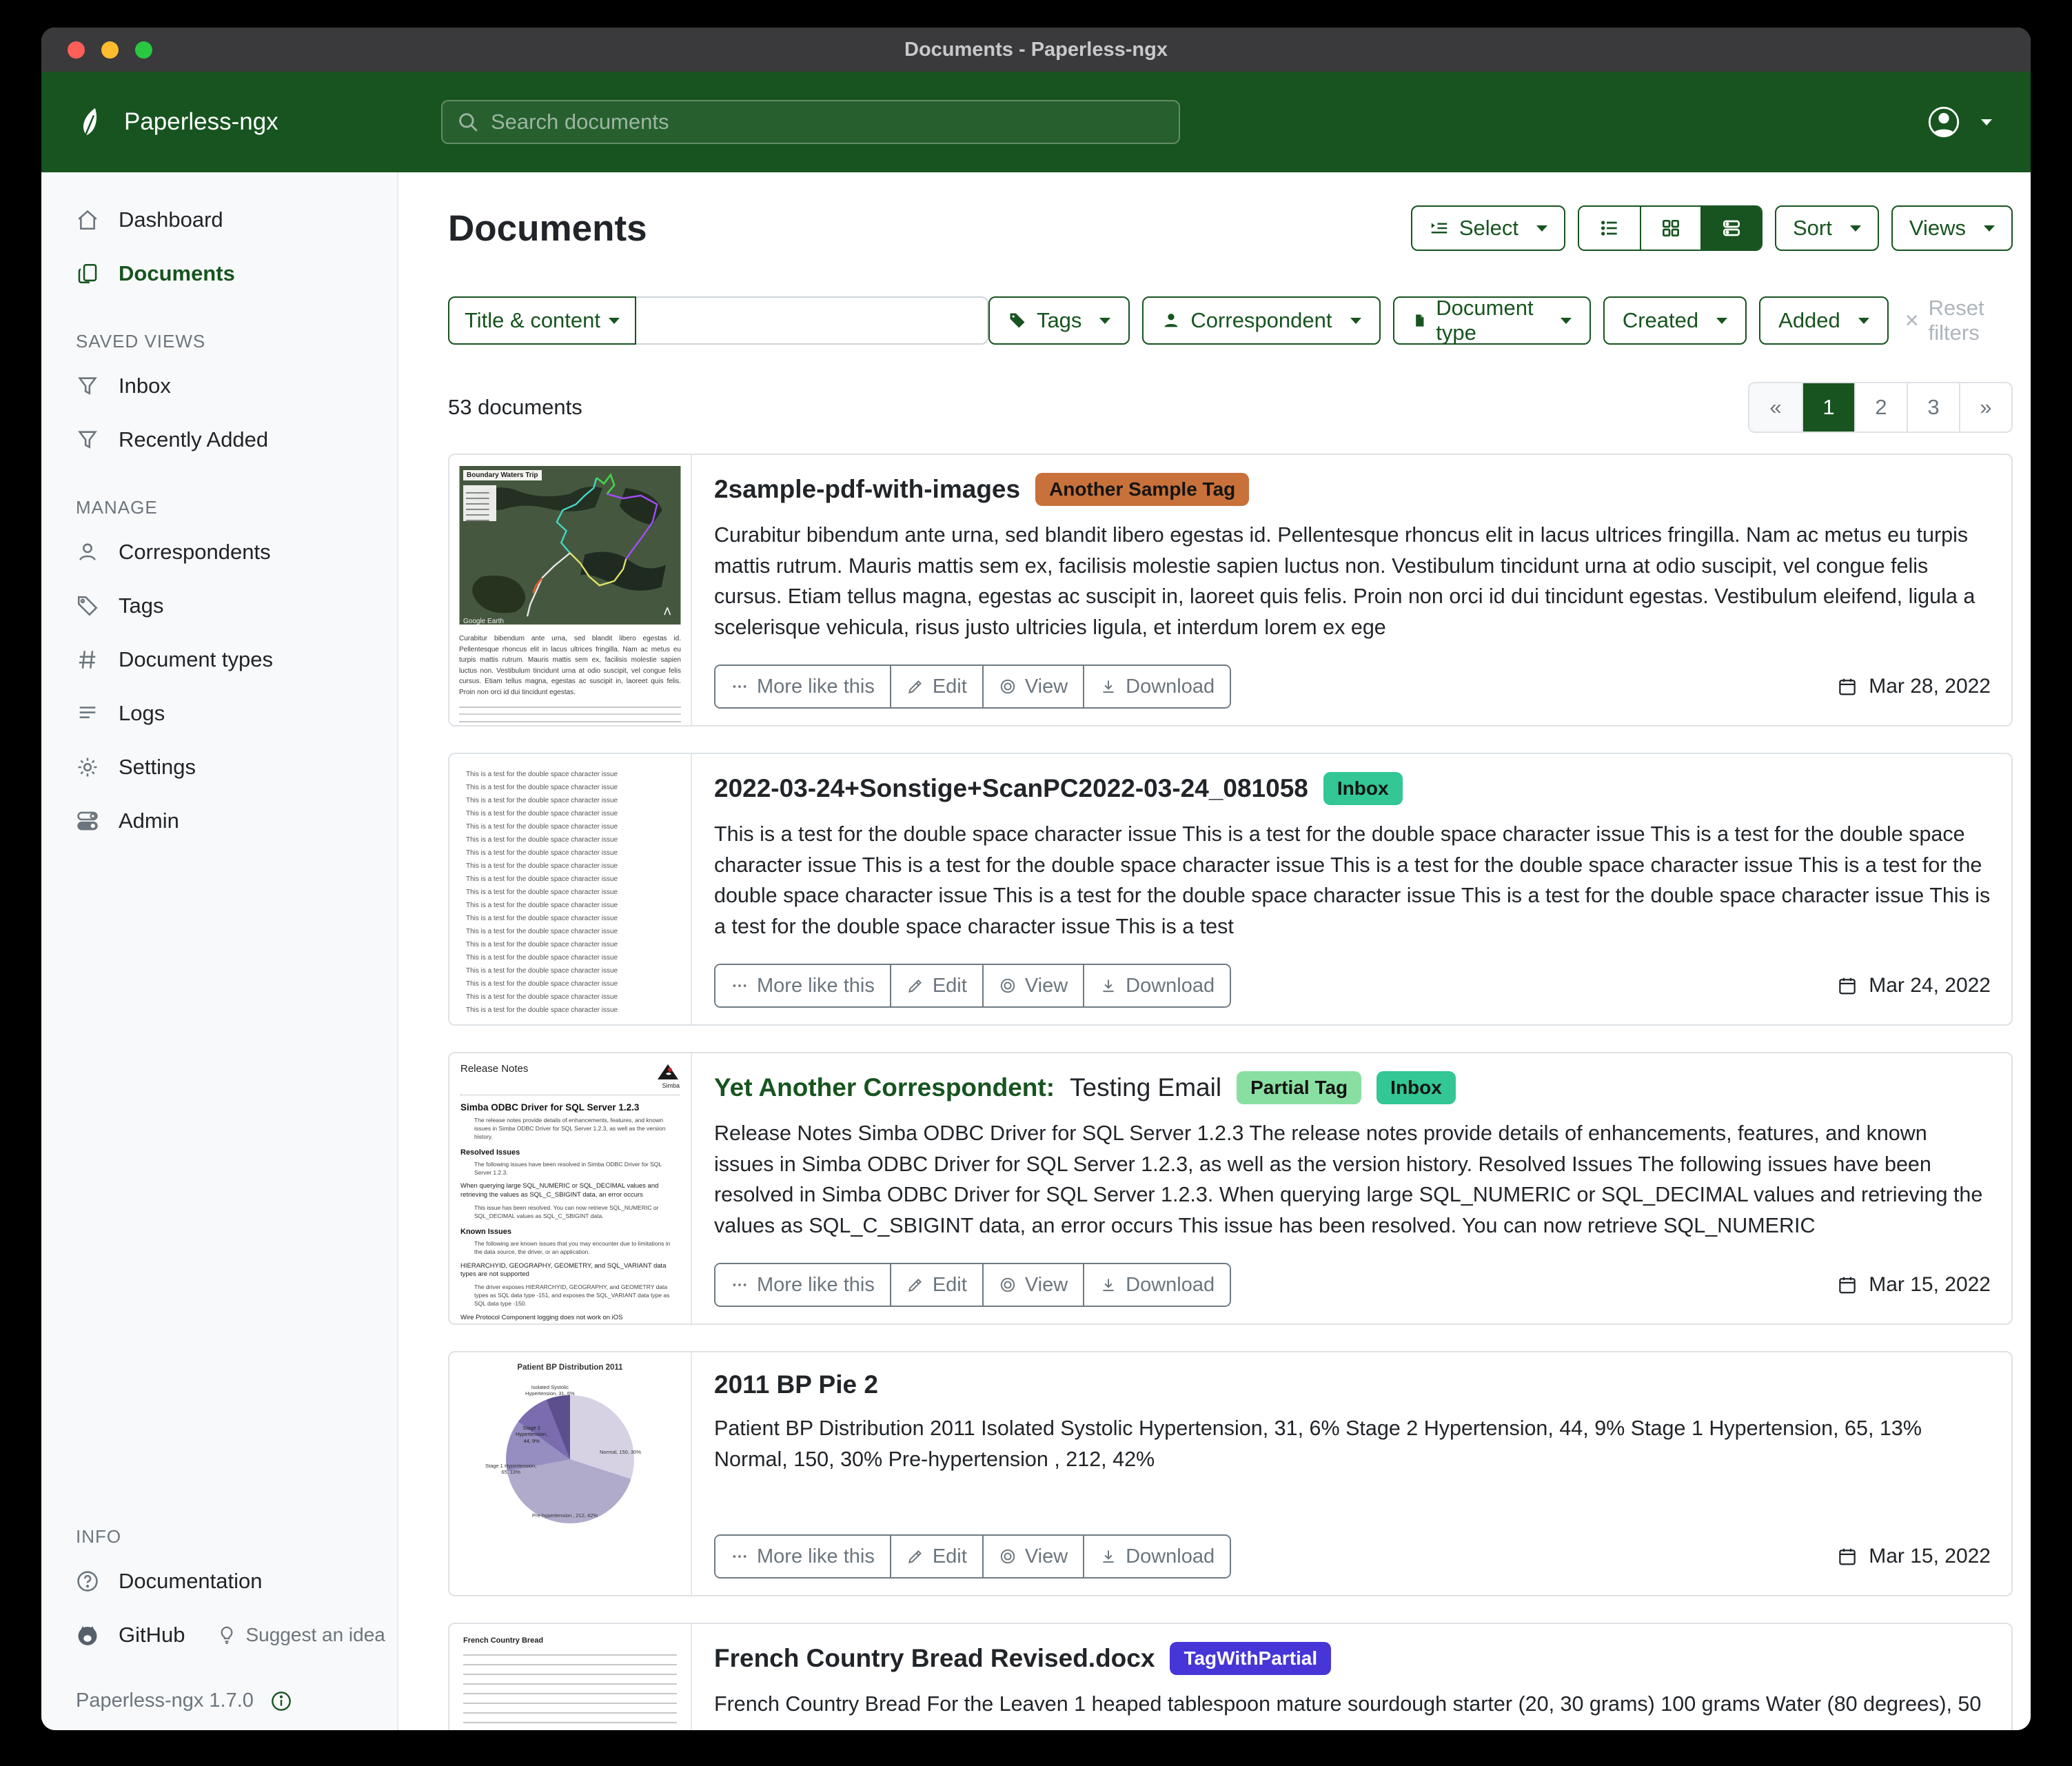 This screenshot has height=1766, width=2072. Describe the element at coordinates (90, 122) in the screenshot. I see `paperless-leaf-logo-icon` at that location.